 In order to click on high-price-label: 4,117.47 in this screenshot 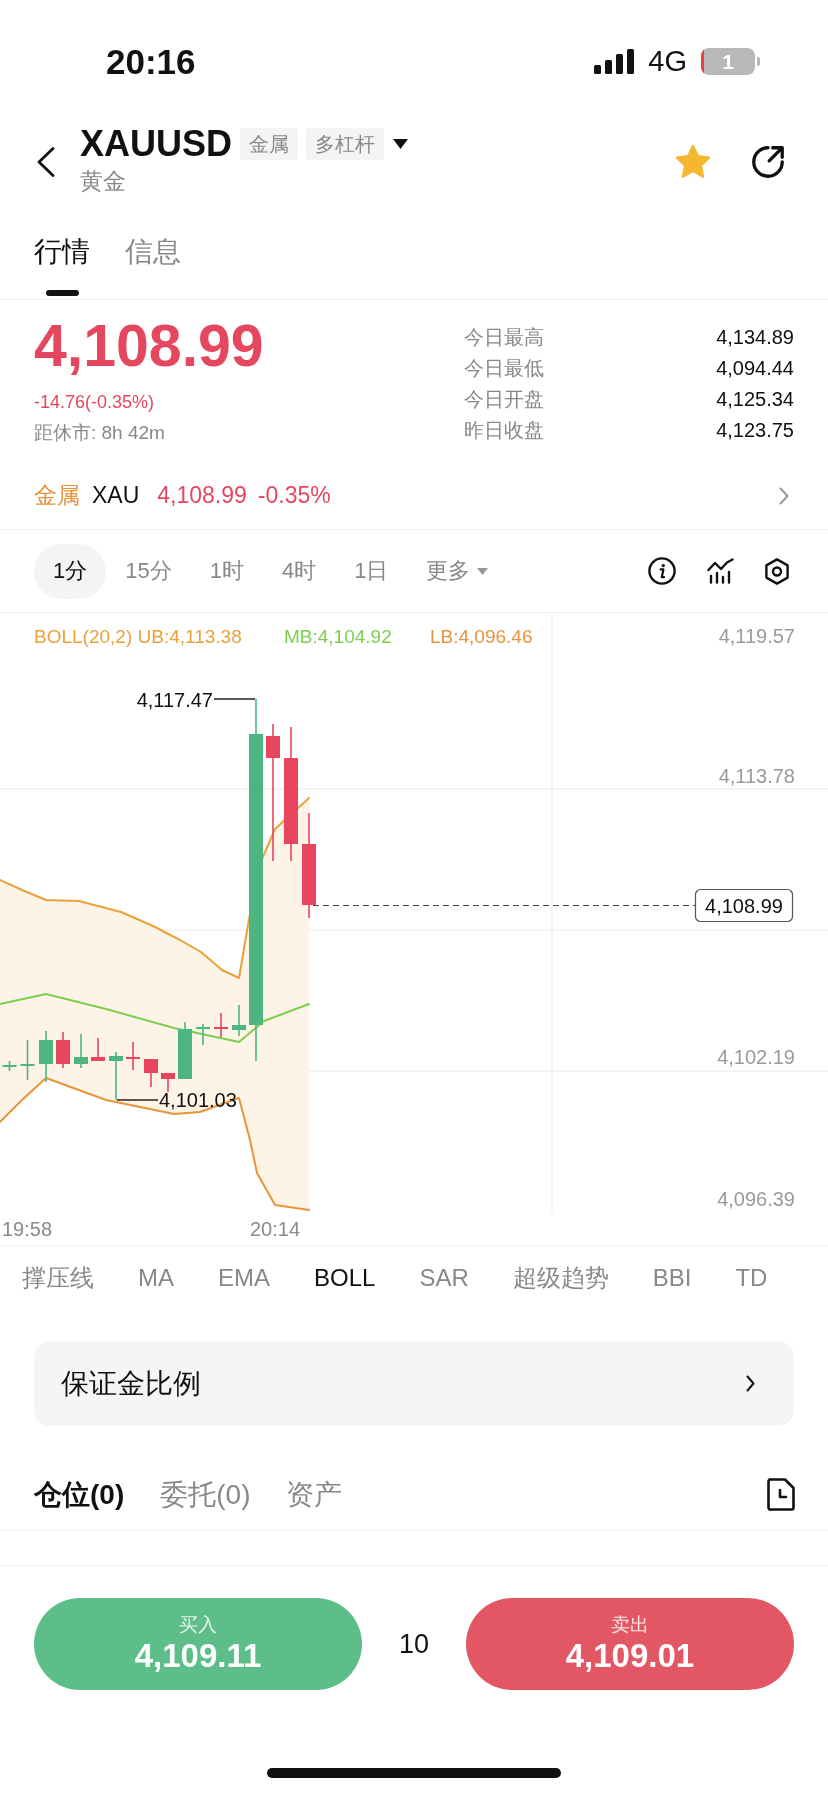, I will do `click(174, 700)`.